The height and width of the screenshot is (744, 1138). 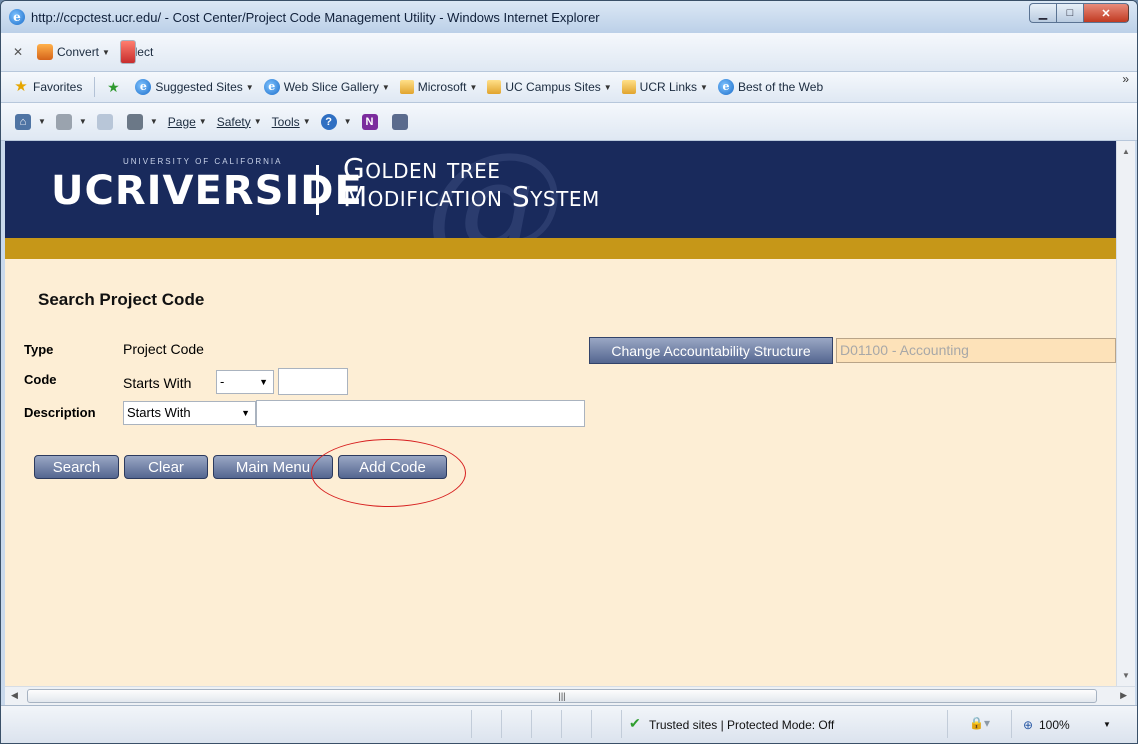 I want to click on favorite-web-slice-gallery: e Web Slice Gallery ▼, so click(x=326, y=87).